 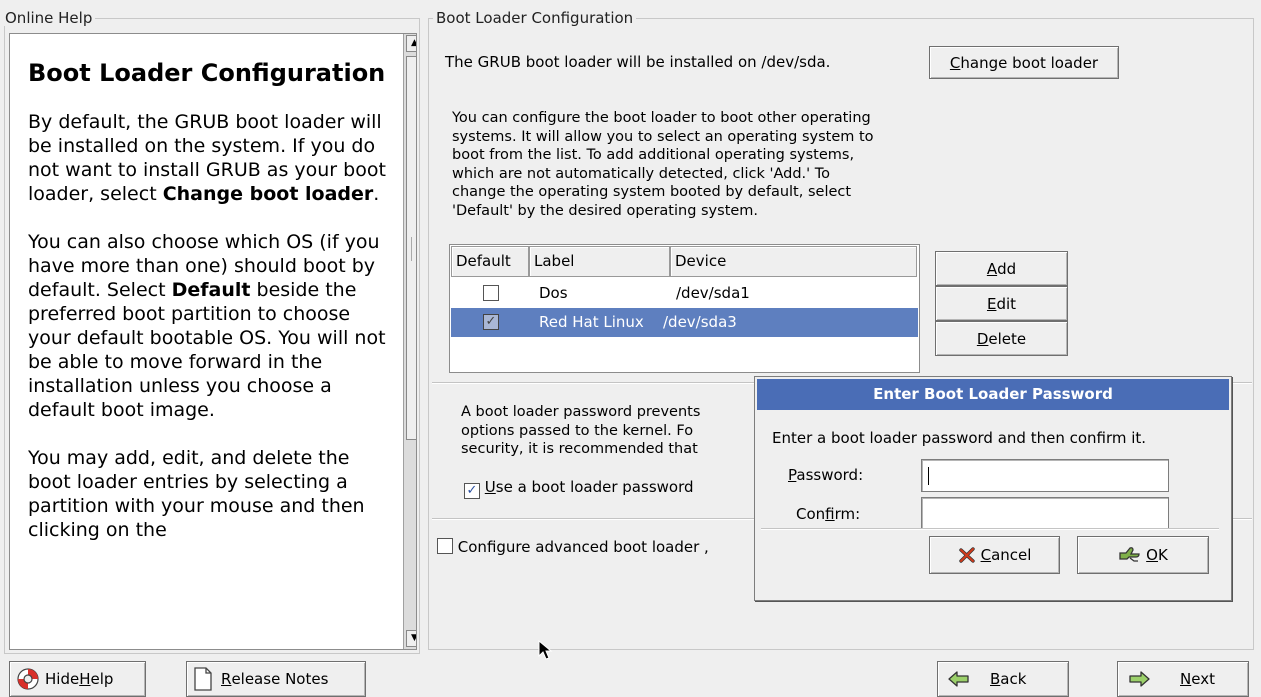 What do you see at coordinates (990, 529) in the screenshot?
I see `separator` at bounding box center [990, 529].